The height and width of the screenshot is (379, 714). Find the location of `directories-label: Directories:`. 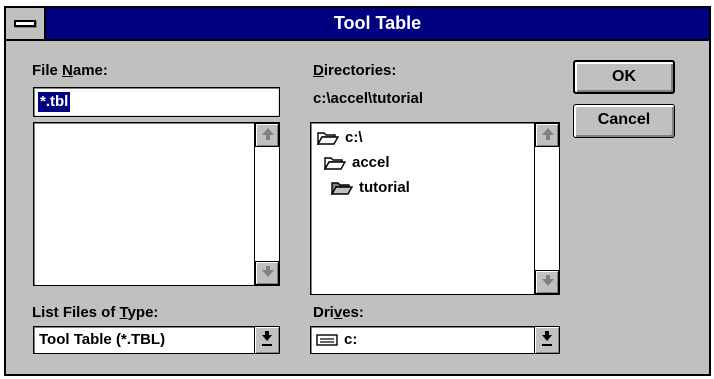

directories-label: Directories: is located at coordinates (355, 70).